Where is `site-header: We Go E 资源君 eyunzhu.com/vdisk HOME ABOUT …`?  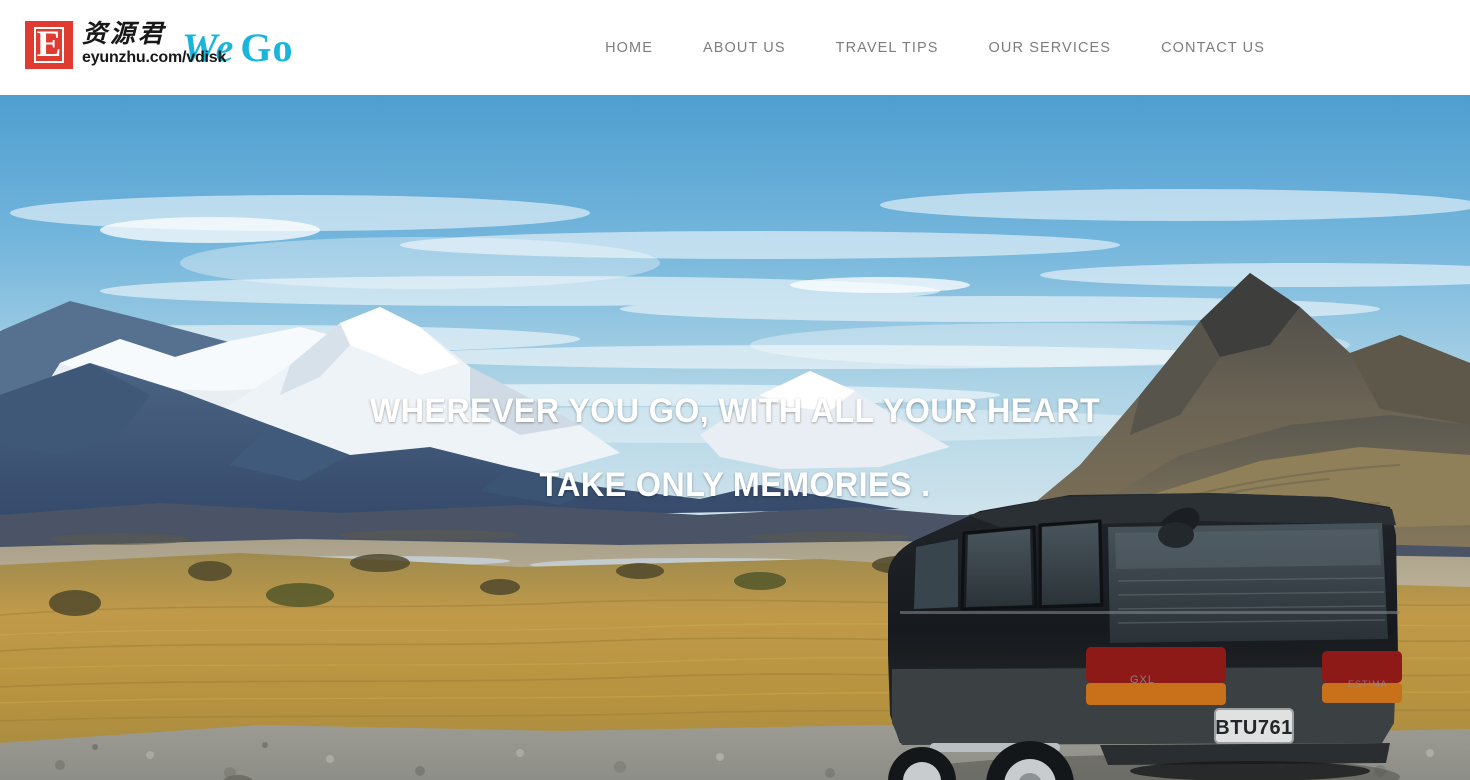 site-header: We Go E 资源君 eyunzhu.com/vdisk HOME ABOUT … is located at coordinates (735, 47).